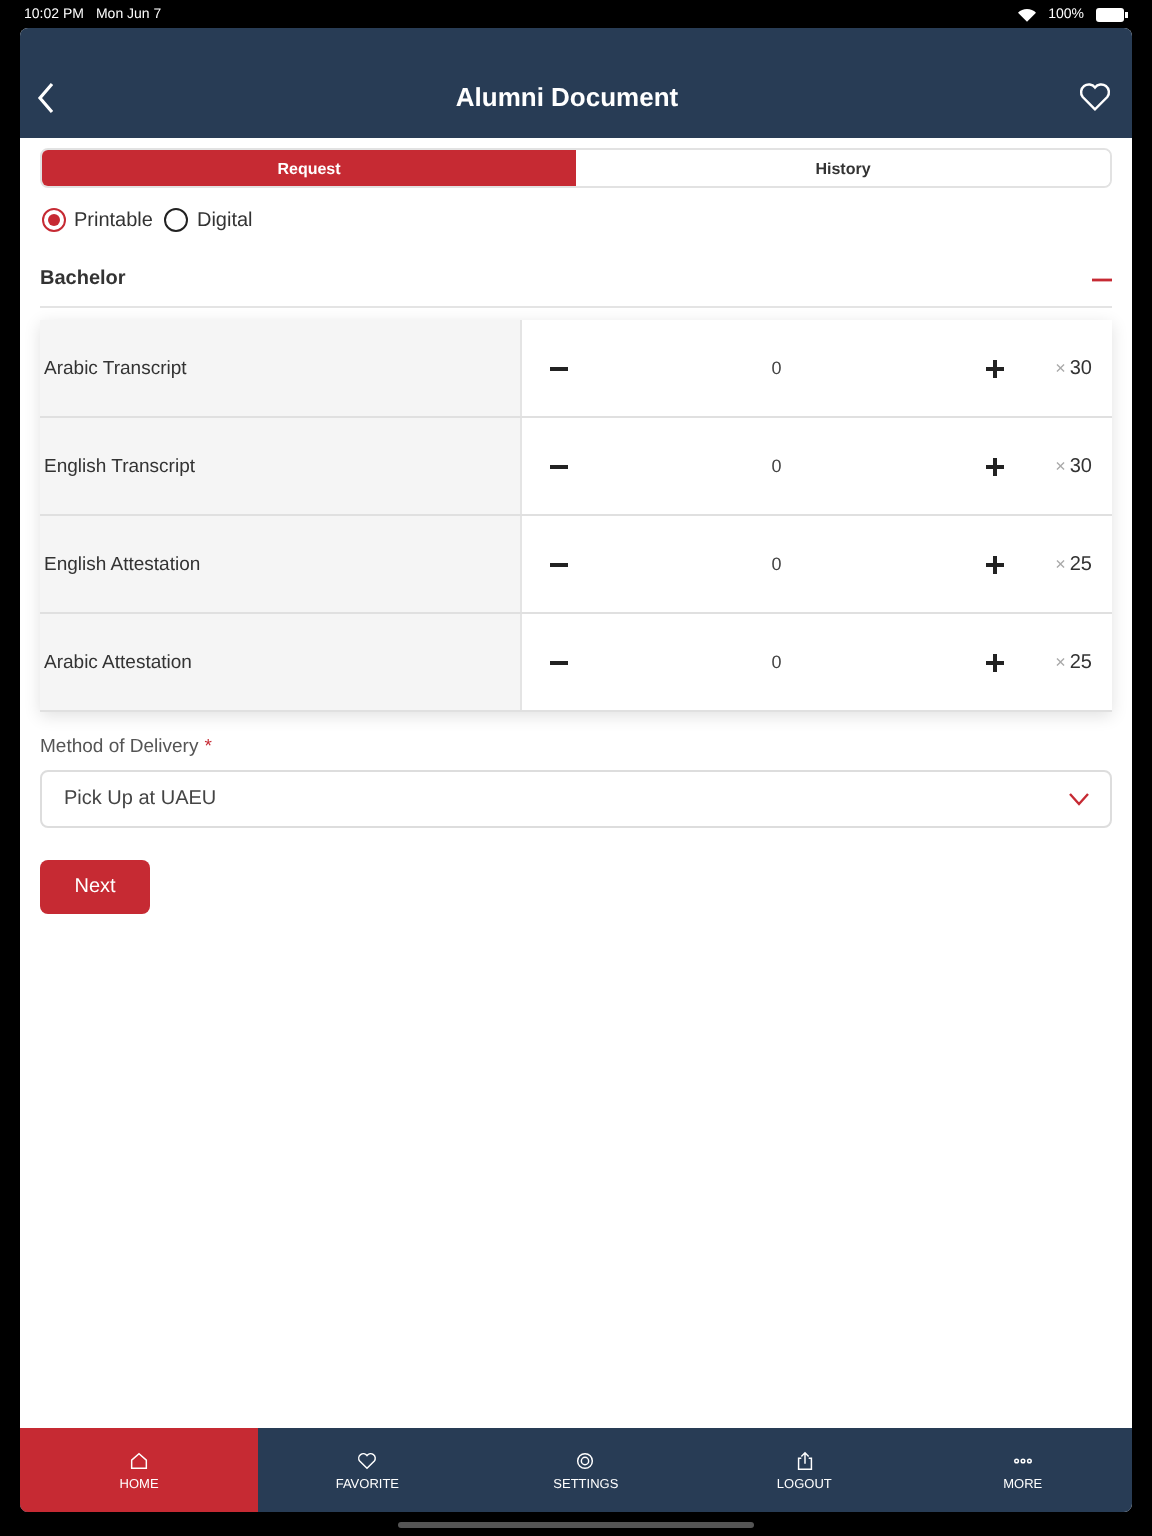 This screenshot has height=1536, width=1152. Describe the element at coordinates (576, 288) in the screenshot. I see `section-header: Bachelor` at that location.